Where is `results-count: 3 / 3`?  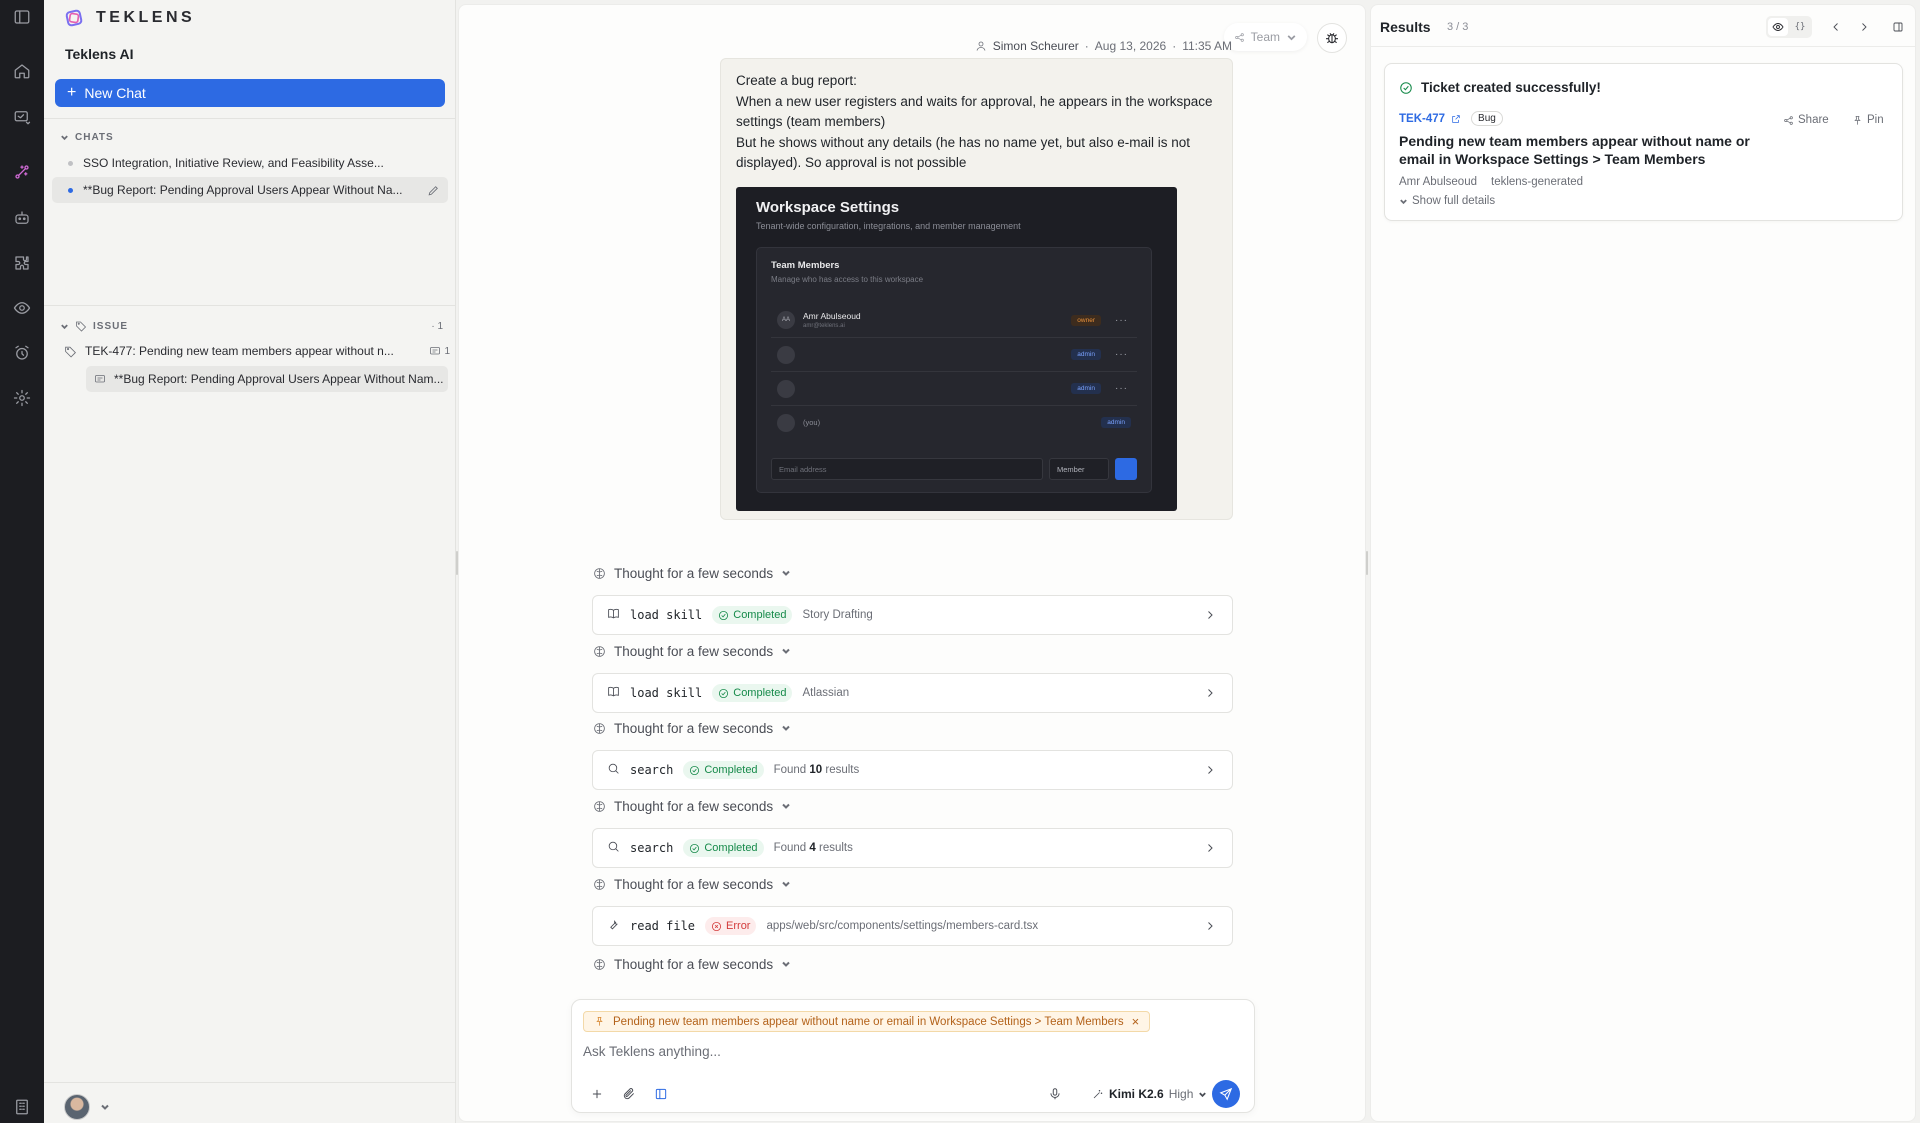
results-count: 3 / 3 is located at coordinates (1458, 27).